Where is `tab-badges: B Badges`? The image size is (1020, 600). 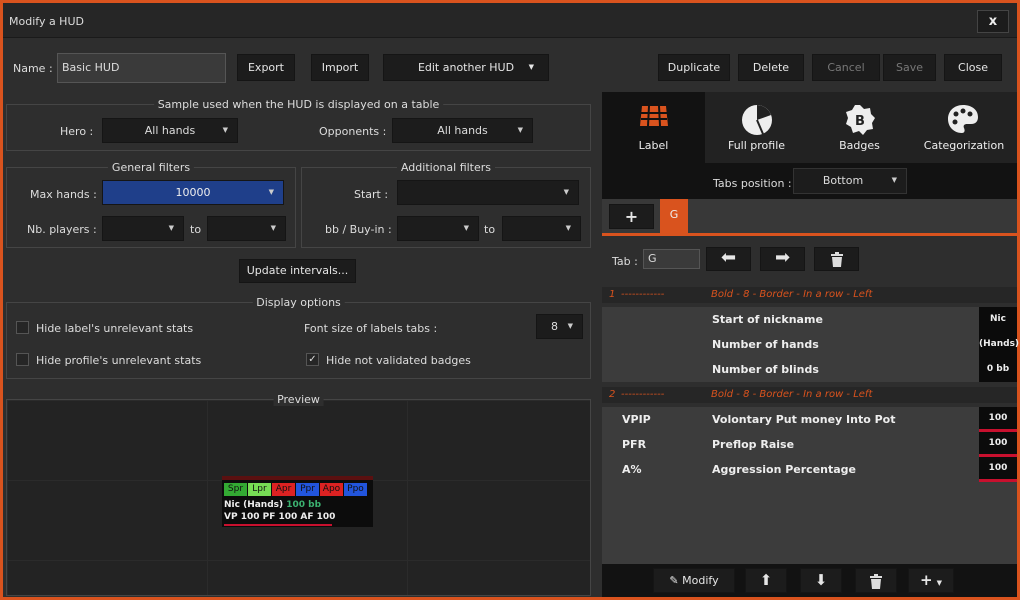
tab-badges: B Badges is located at coordinates (859, 127).